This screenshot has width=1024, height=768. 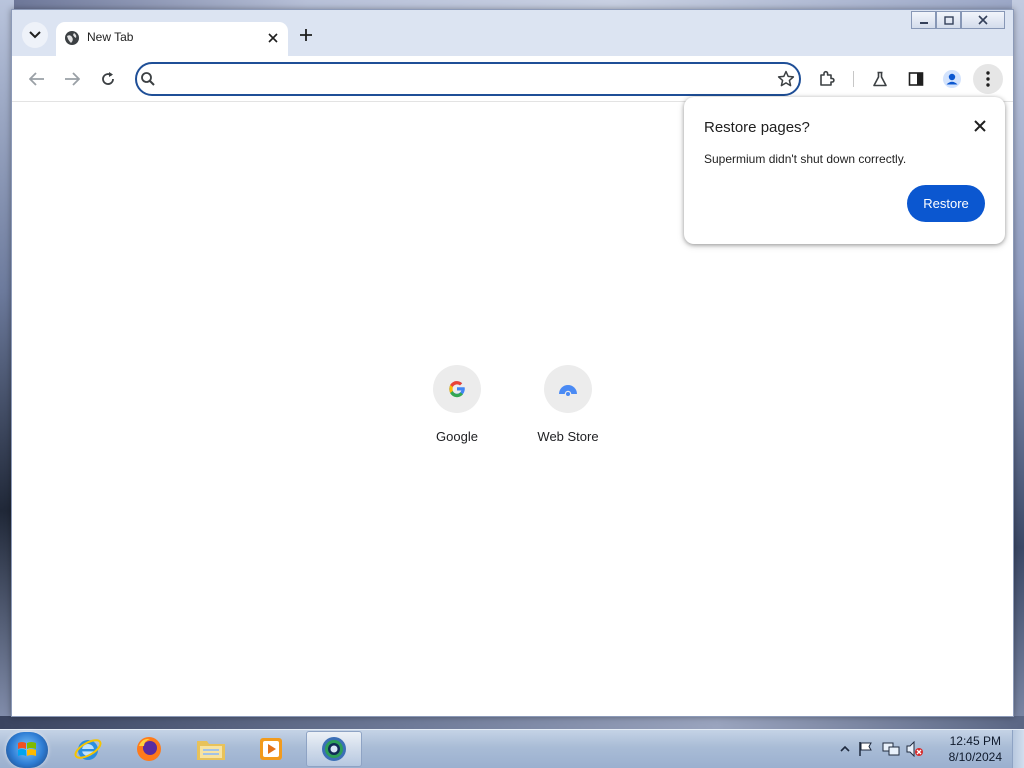 I want to click on plus-icon, so click(x=306, y=35).